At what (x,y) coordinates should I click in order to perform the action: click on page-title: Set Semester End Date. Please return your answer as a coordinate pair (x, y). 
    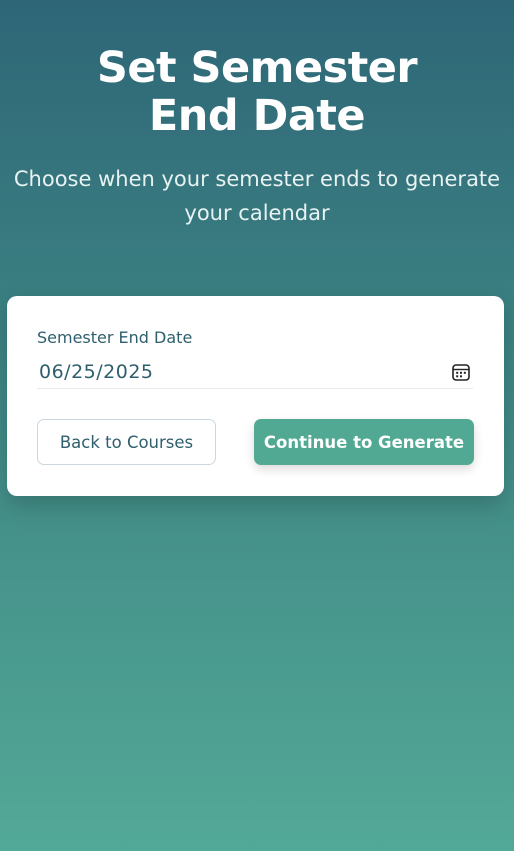
    Looking at the image, I should click on (257, 92).